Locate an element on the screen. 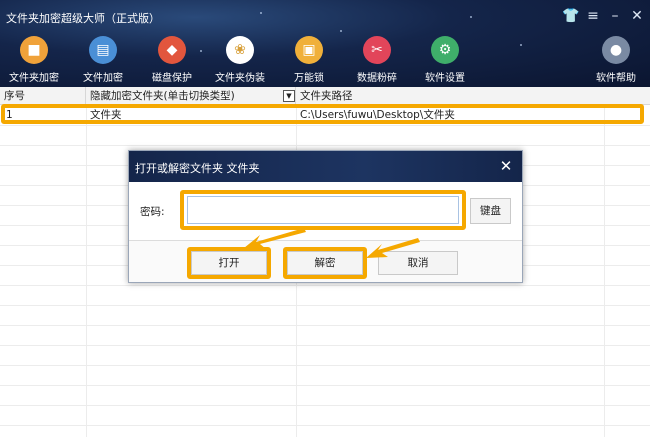 The width and height of the screenshot is (650, 437). column-path: 文件夹路径 is located at coordinates (473, 96).